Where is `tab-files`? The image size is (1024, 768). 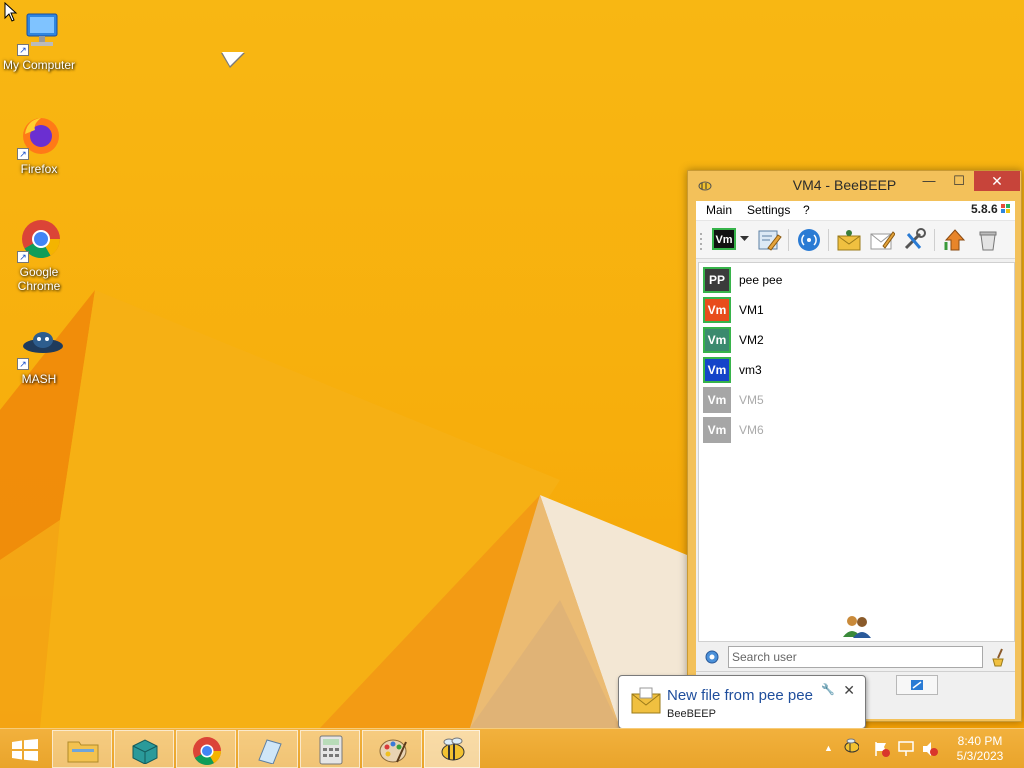
tab-files is located at coordinates (917, 685).